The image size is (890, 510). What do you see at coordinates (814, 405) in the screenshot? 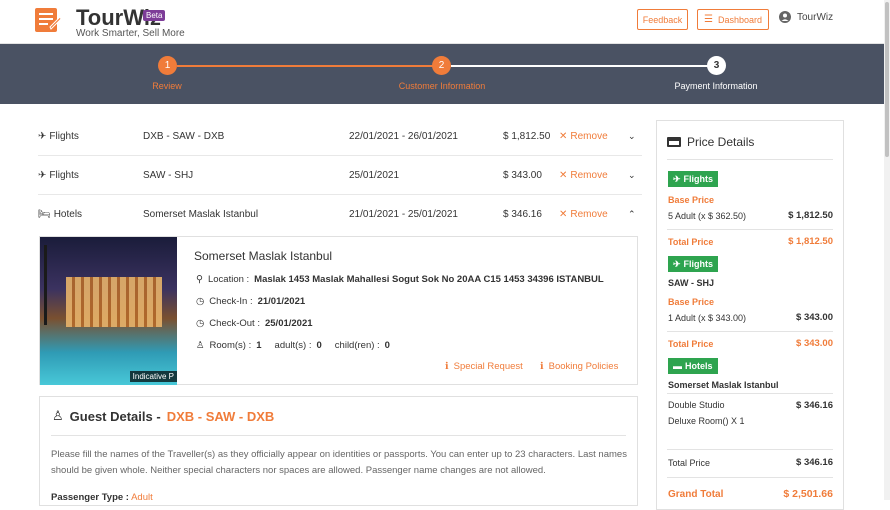
I see `room-amount: $ 346.16` at bounding box center [814, 405].